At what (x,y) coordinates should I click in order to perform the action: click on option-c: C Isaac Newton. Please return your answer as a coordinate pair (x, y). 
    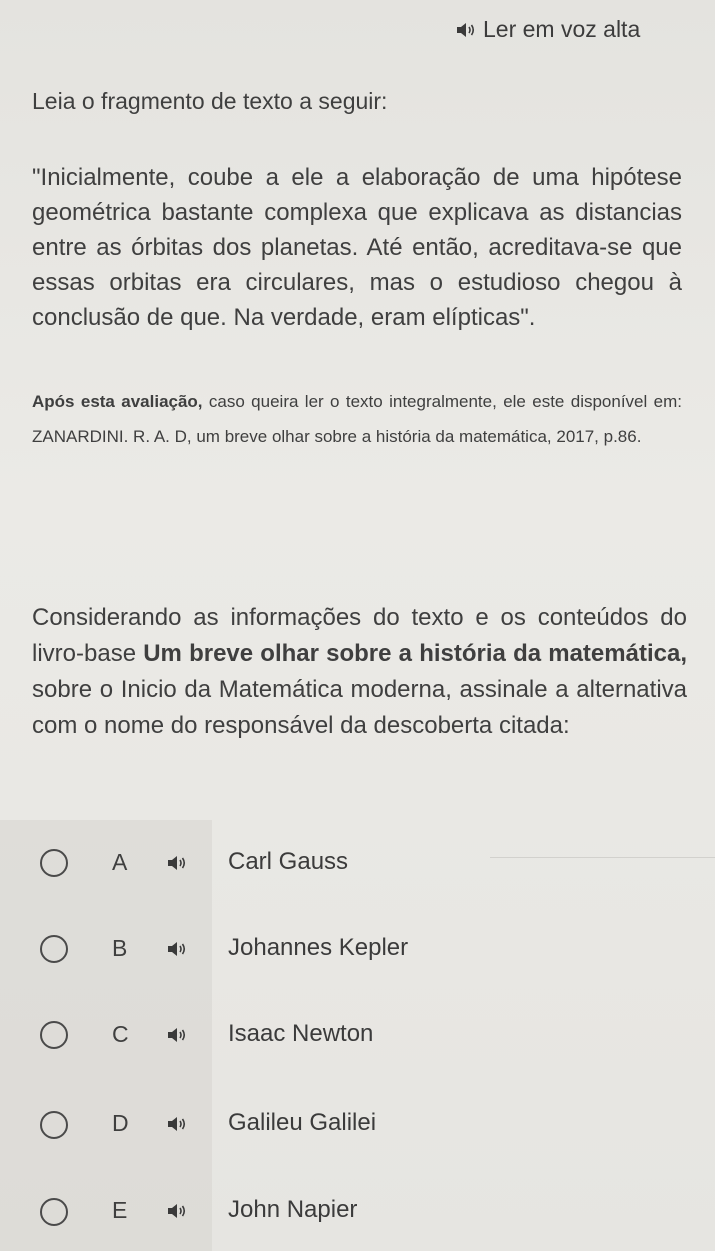
    Looking at the image, I should click on (357, 1035).